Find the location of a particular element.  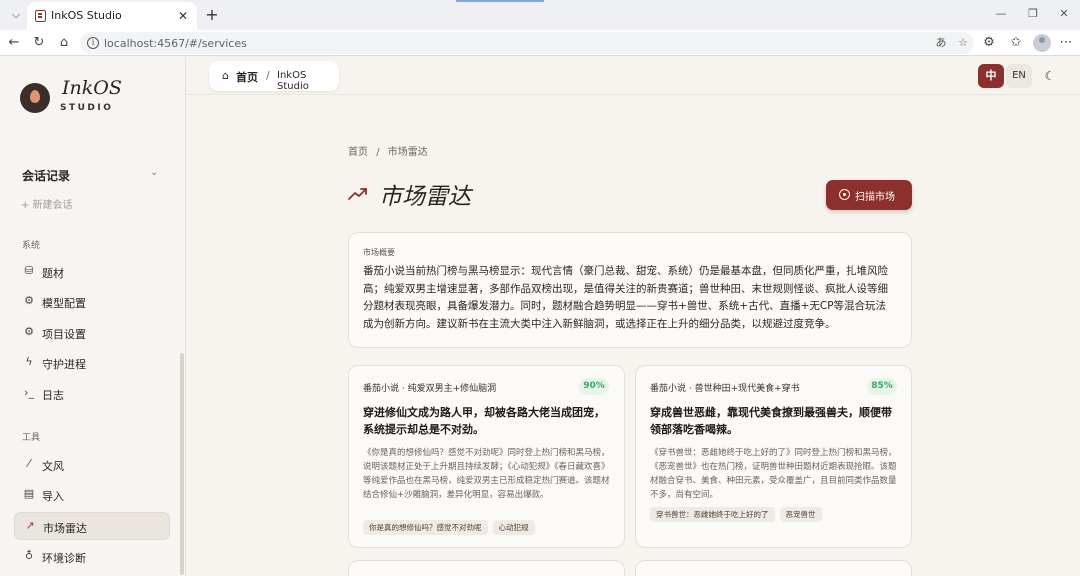

stethoscope-icon: ♁ is located at coordinates (29, 555).